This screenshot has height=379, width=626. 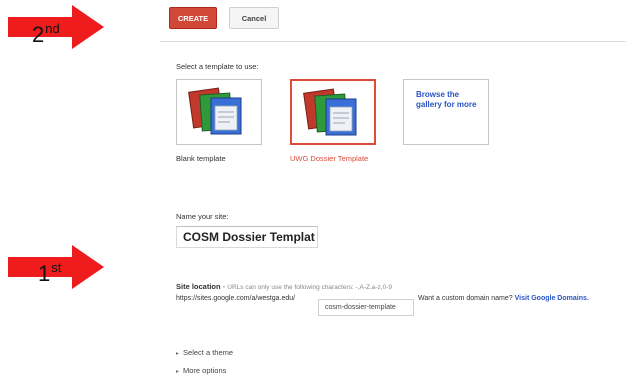 What do you see at coordinates (201, 158) in the screenshot?
I see `template-caption-blank: Blank template` at bounding box center [201, 158].